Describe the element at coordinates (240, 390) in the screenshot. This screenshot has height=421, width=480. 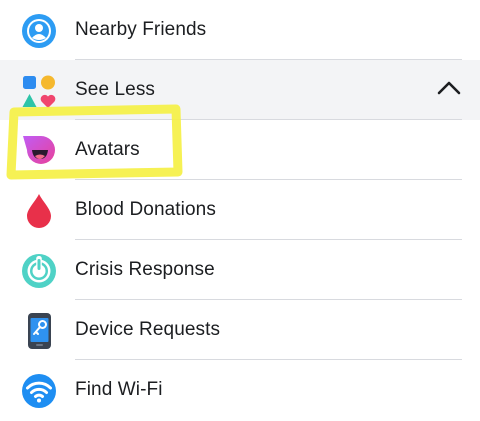
I see `menu-item-find-wifi: Find Wi-Fi` at that location.